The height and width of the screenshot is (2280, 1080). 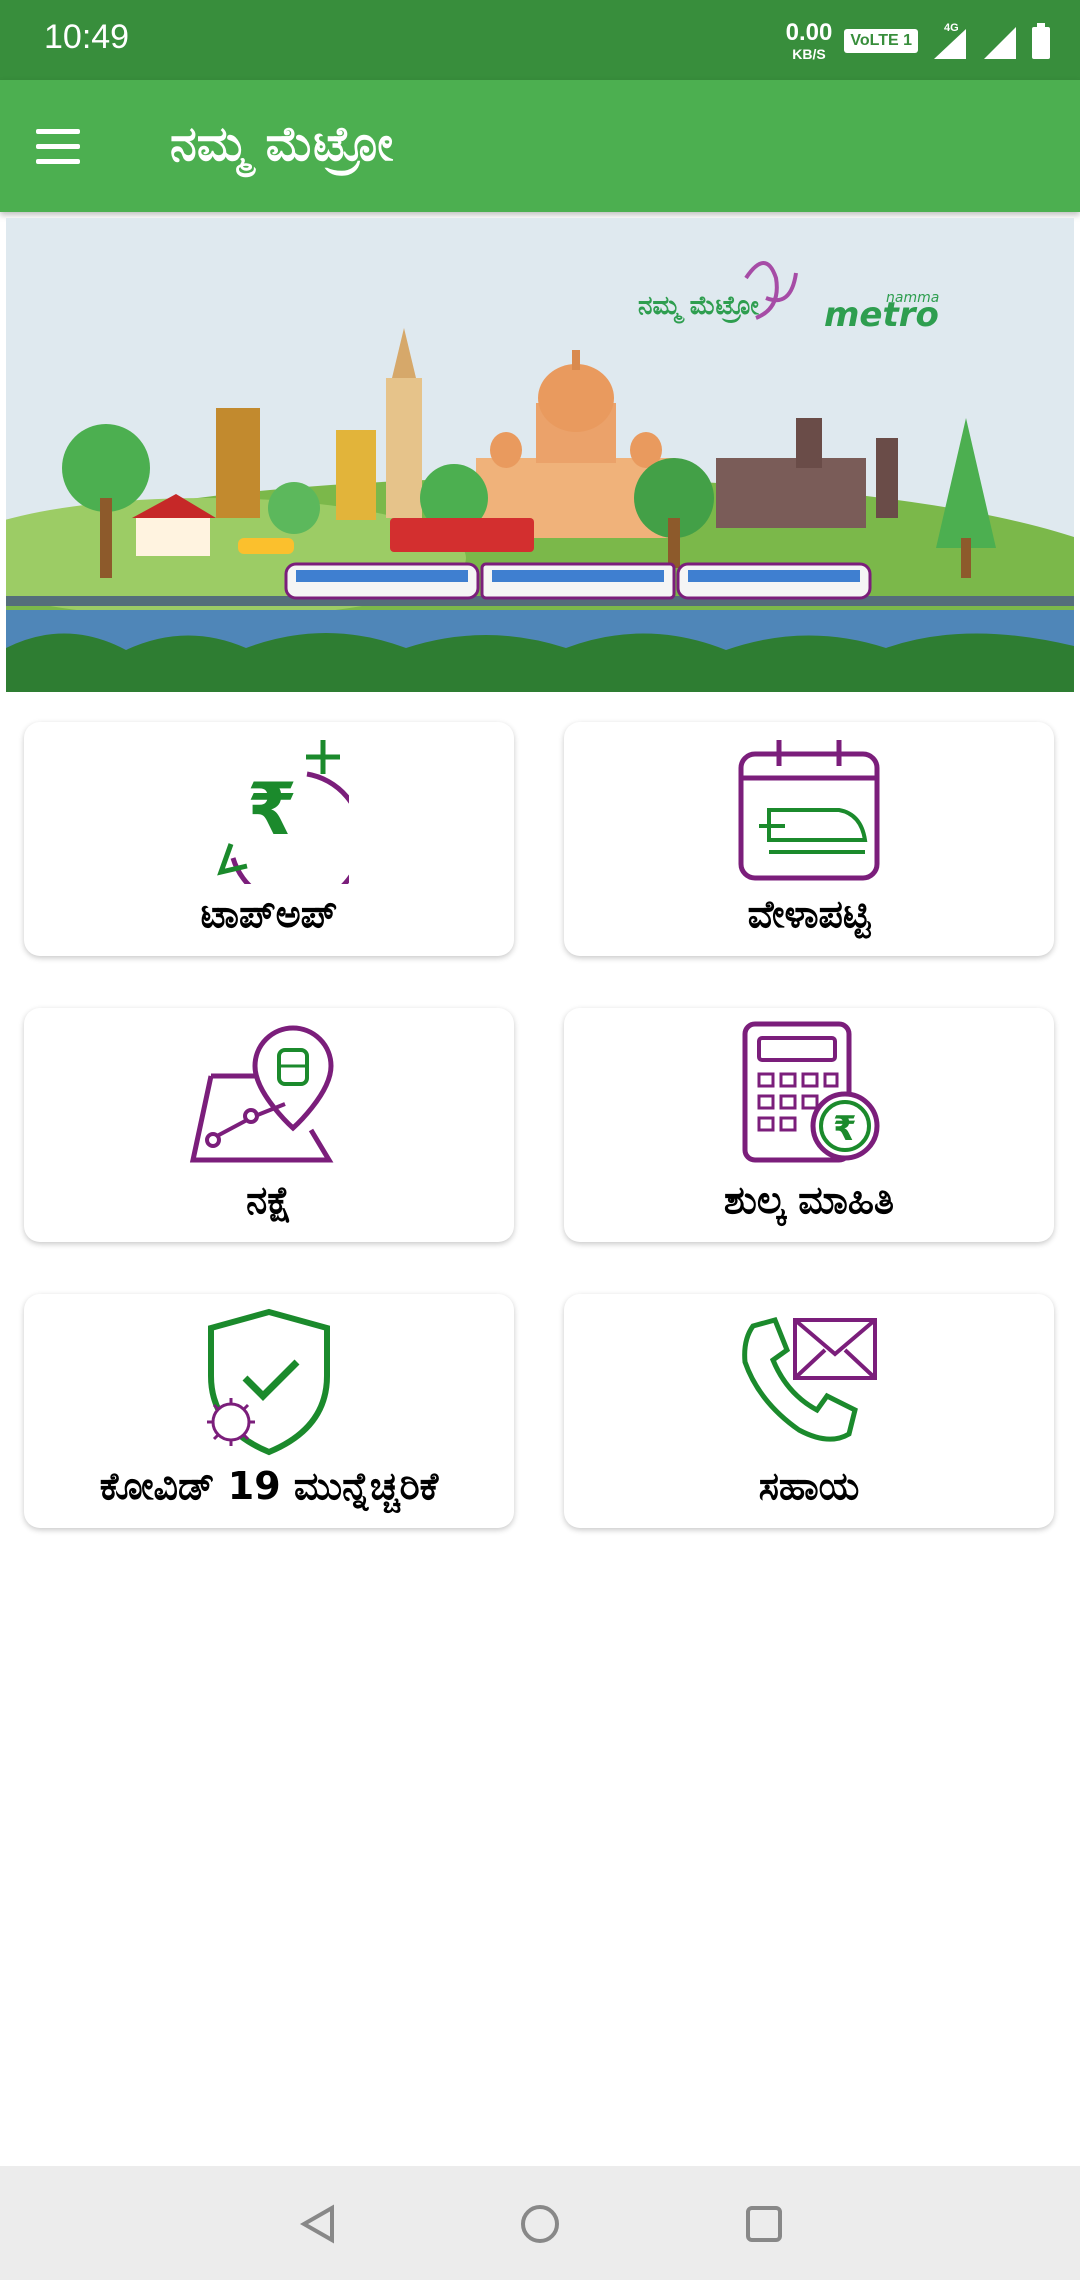 I want to click on tile-label: ಕೋವಿಡ್ 19 ಮುನ್ನೆಚ್ಚರಿಕೆ, so click(x=269, y=1486).